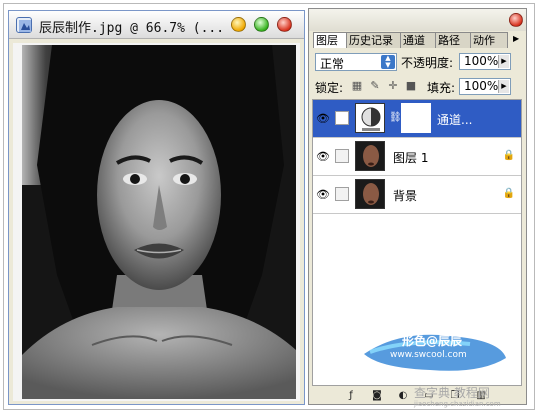  What do you see at coordinates (329, 88) in the screenshot?
I see `lock-label: 锁定:` at bounding box center [329, 88].